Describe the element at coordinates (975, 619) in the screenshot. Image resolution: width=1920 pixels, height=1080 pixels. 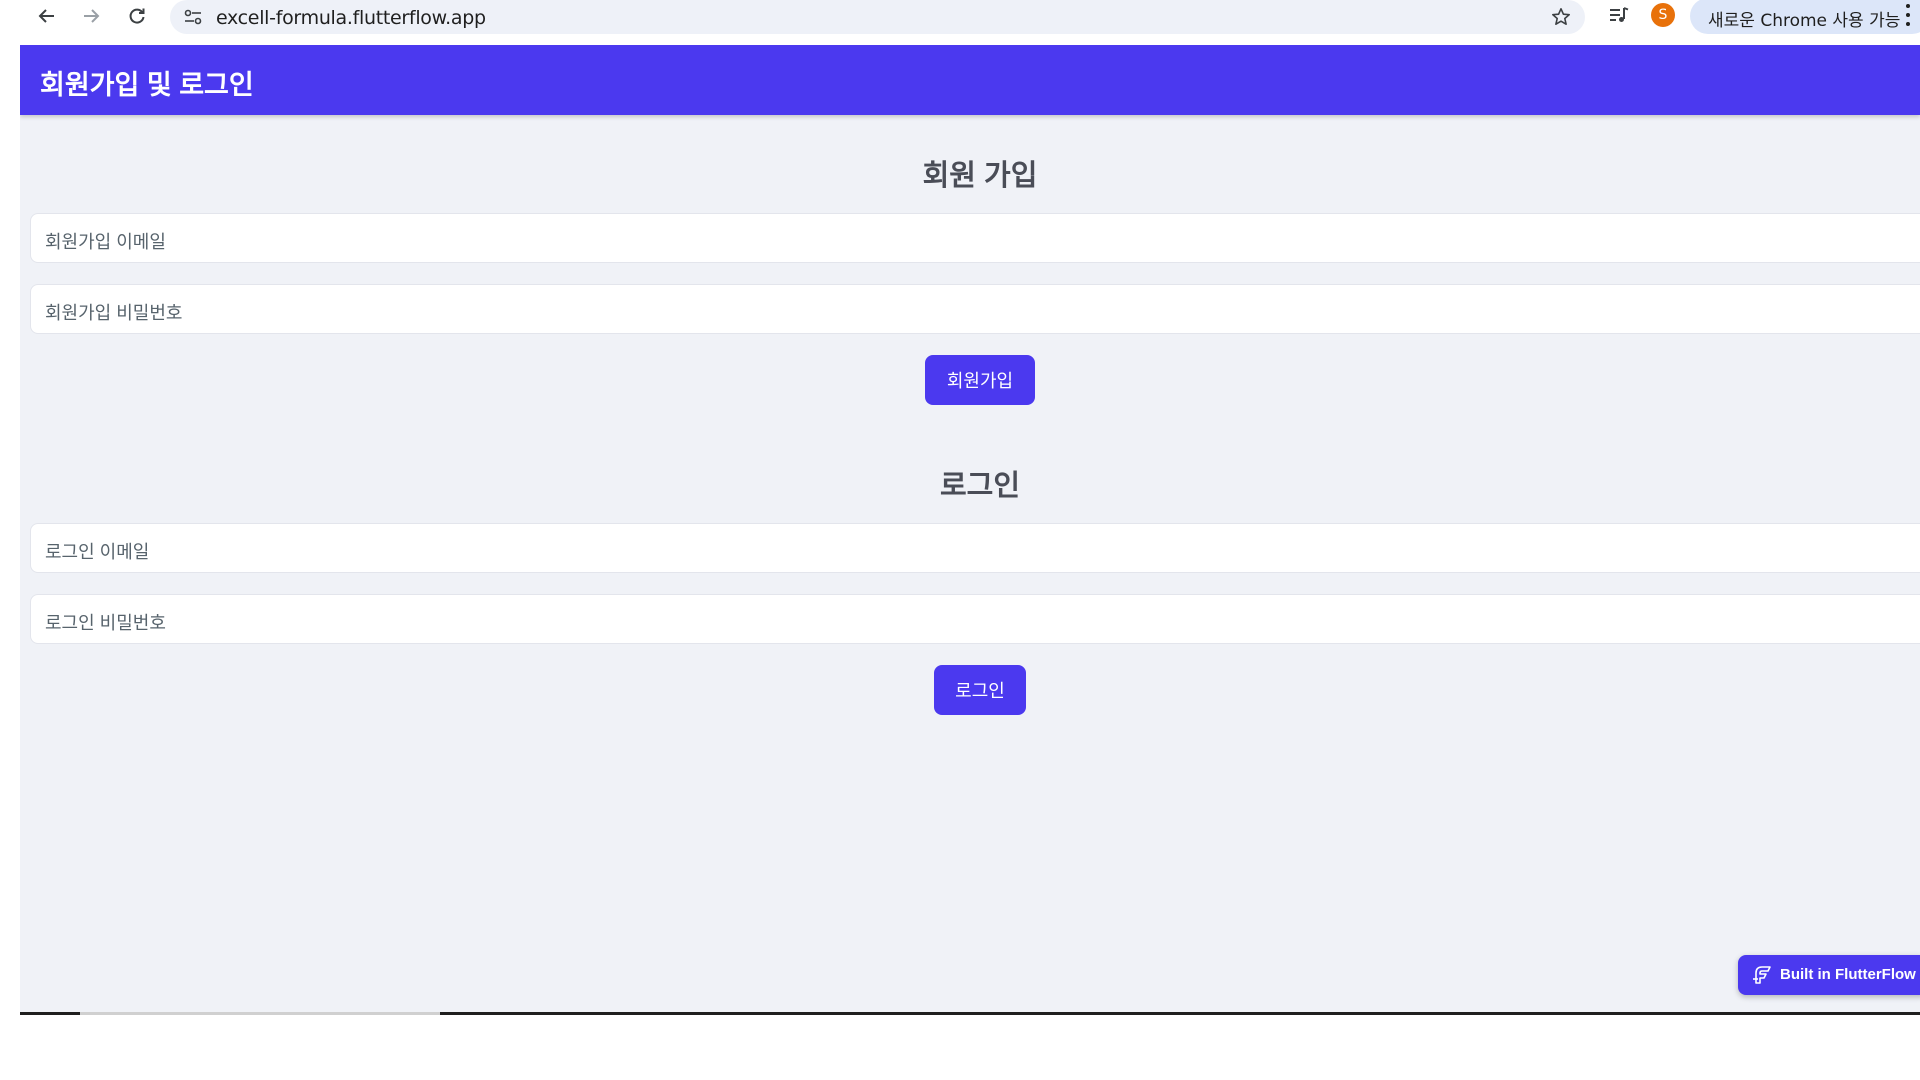
I see `login-password-field: 로그인 비밀번호` at that location.